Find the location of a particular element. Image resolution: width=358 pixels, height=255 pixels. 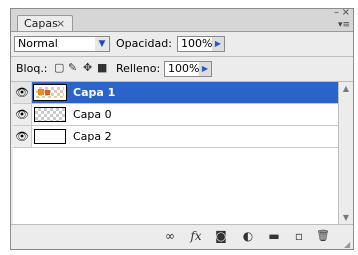

layer-actions-bar: ∞ fx ◙ ◐ ▬ ▫ 🗑 ◢ is located at coordinates (182, 236).